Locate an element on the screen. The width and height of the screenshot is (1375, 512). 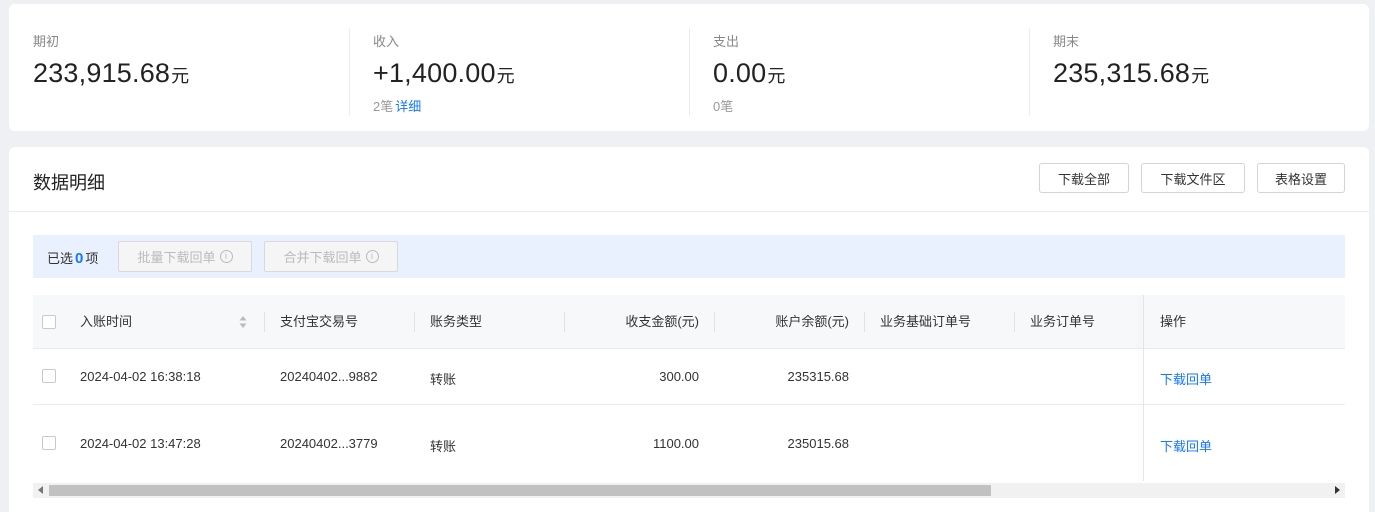
col-base-order: 业务基础订单号 is located at coordinates (926, 321).